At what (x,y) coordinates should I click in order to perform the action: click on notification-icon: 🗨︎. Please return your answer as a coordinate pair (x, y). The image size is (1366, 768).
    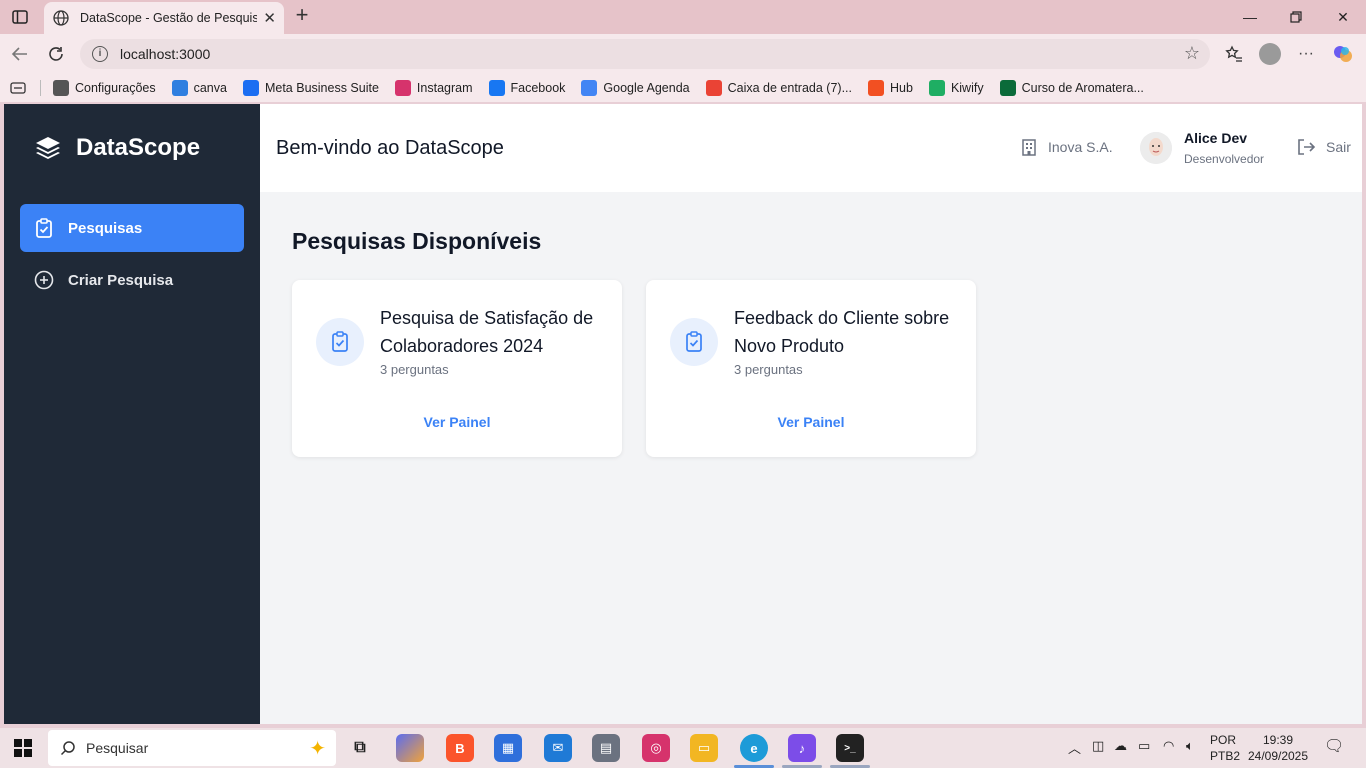
    Looking at the image, I should click on (1334, 746).